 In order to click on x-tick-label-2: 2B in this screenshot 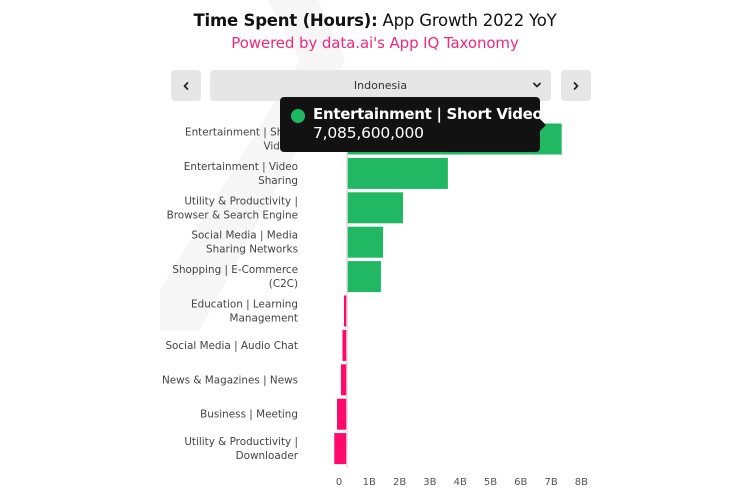, I will do `click(399, 482)`.